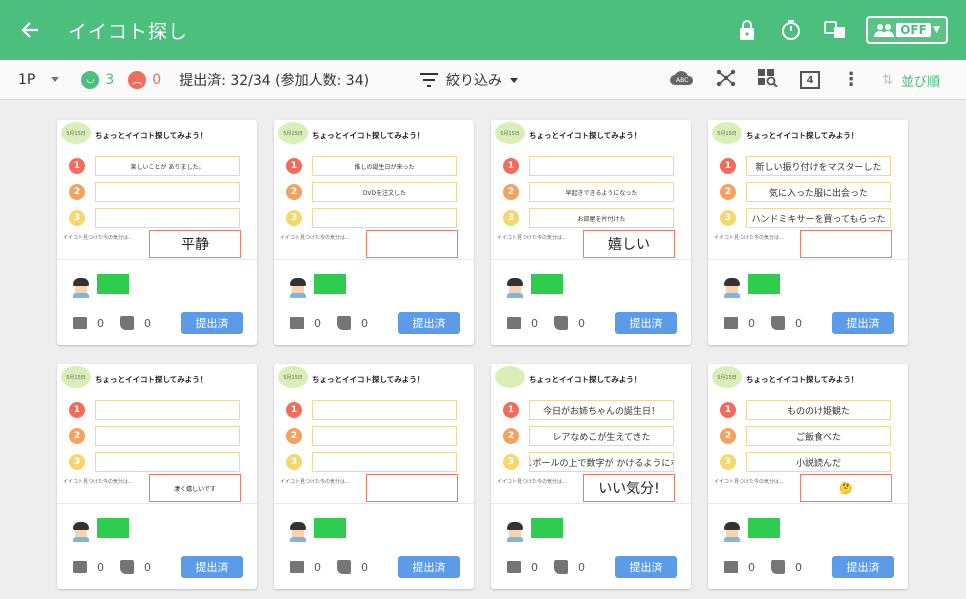 The width and height of the screenshot is (966, 599). I want to click on filter-button: 絞り込み, so click(469, 80).